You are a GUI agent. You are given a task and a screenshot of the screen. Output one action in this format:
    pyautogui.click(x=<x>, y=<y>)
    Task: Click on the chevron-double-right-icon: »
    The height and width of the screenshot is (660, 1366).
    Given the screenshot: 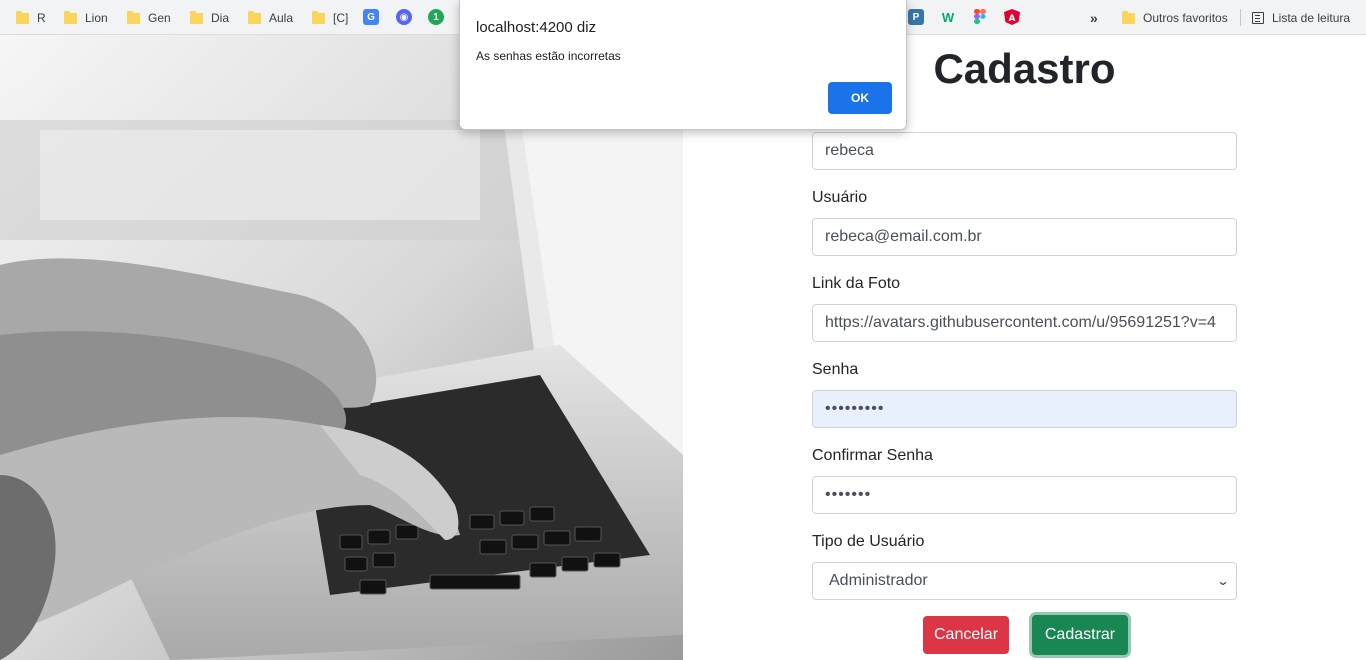 What is the action you would take?
    pyautogui.click(x=1094, y=17)
    